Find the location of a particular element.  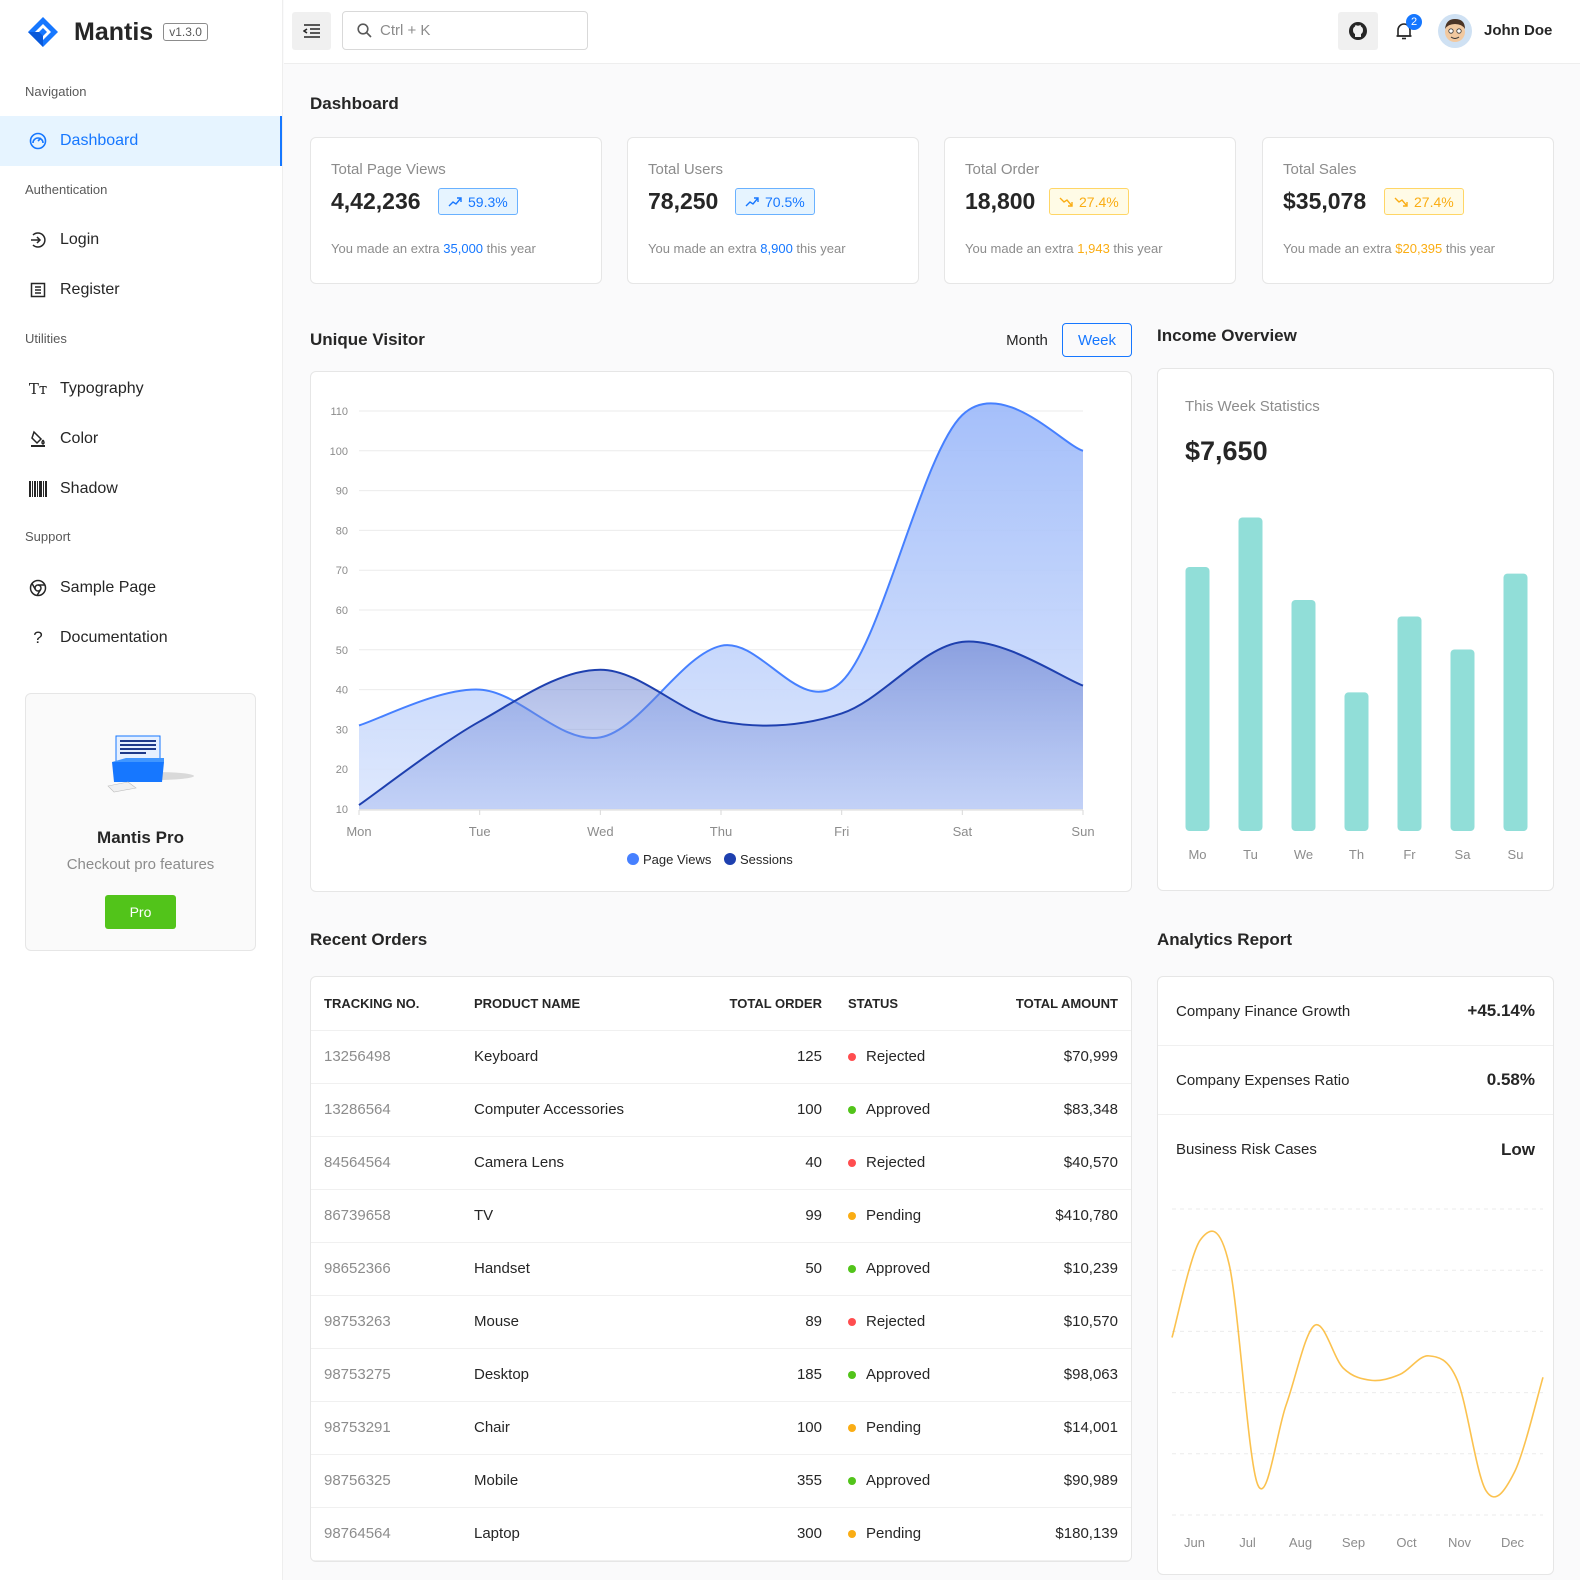

avatar is located at coordinates (1455, 31).